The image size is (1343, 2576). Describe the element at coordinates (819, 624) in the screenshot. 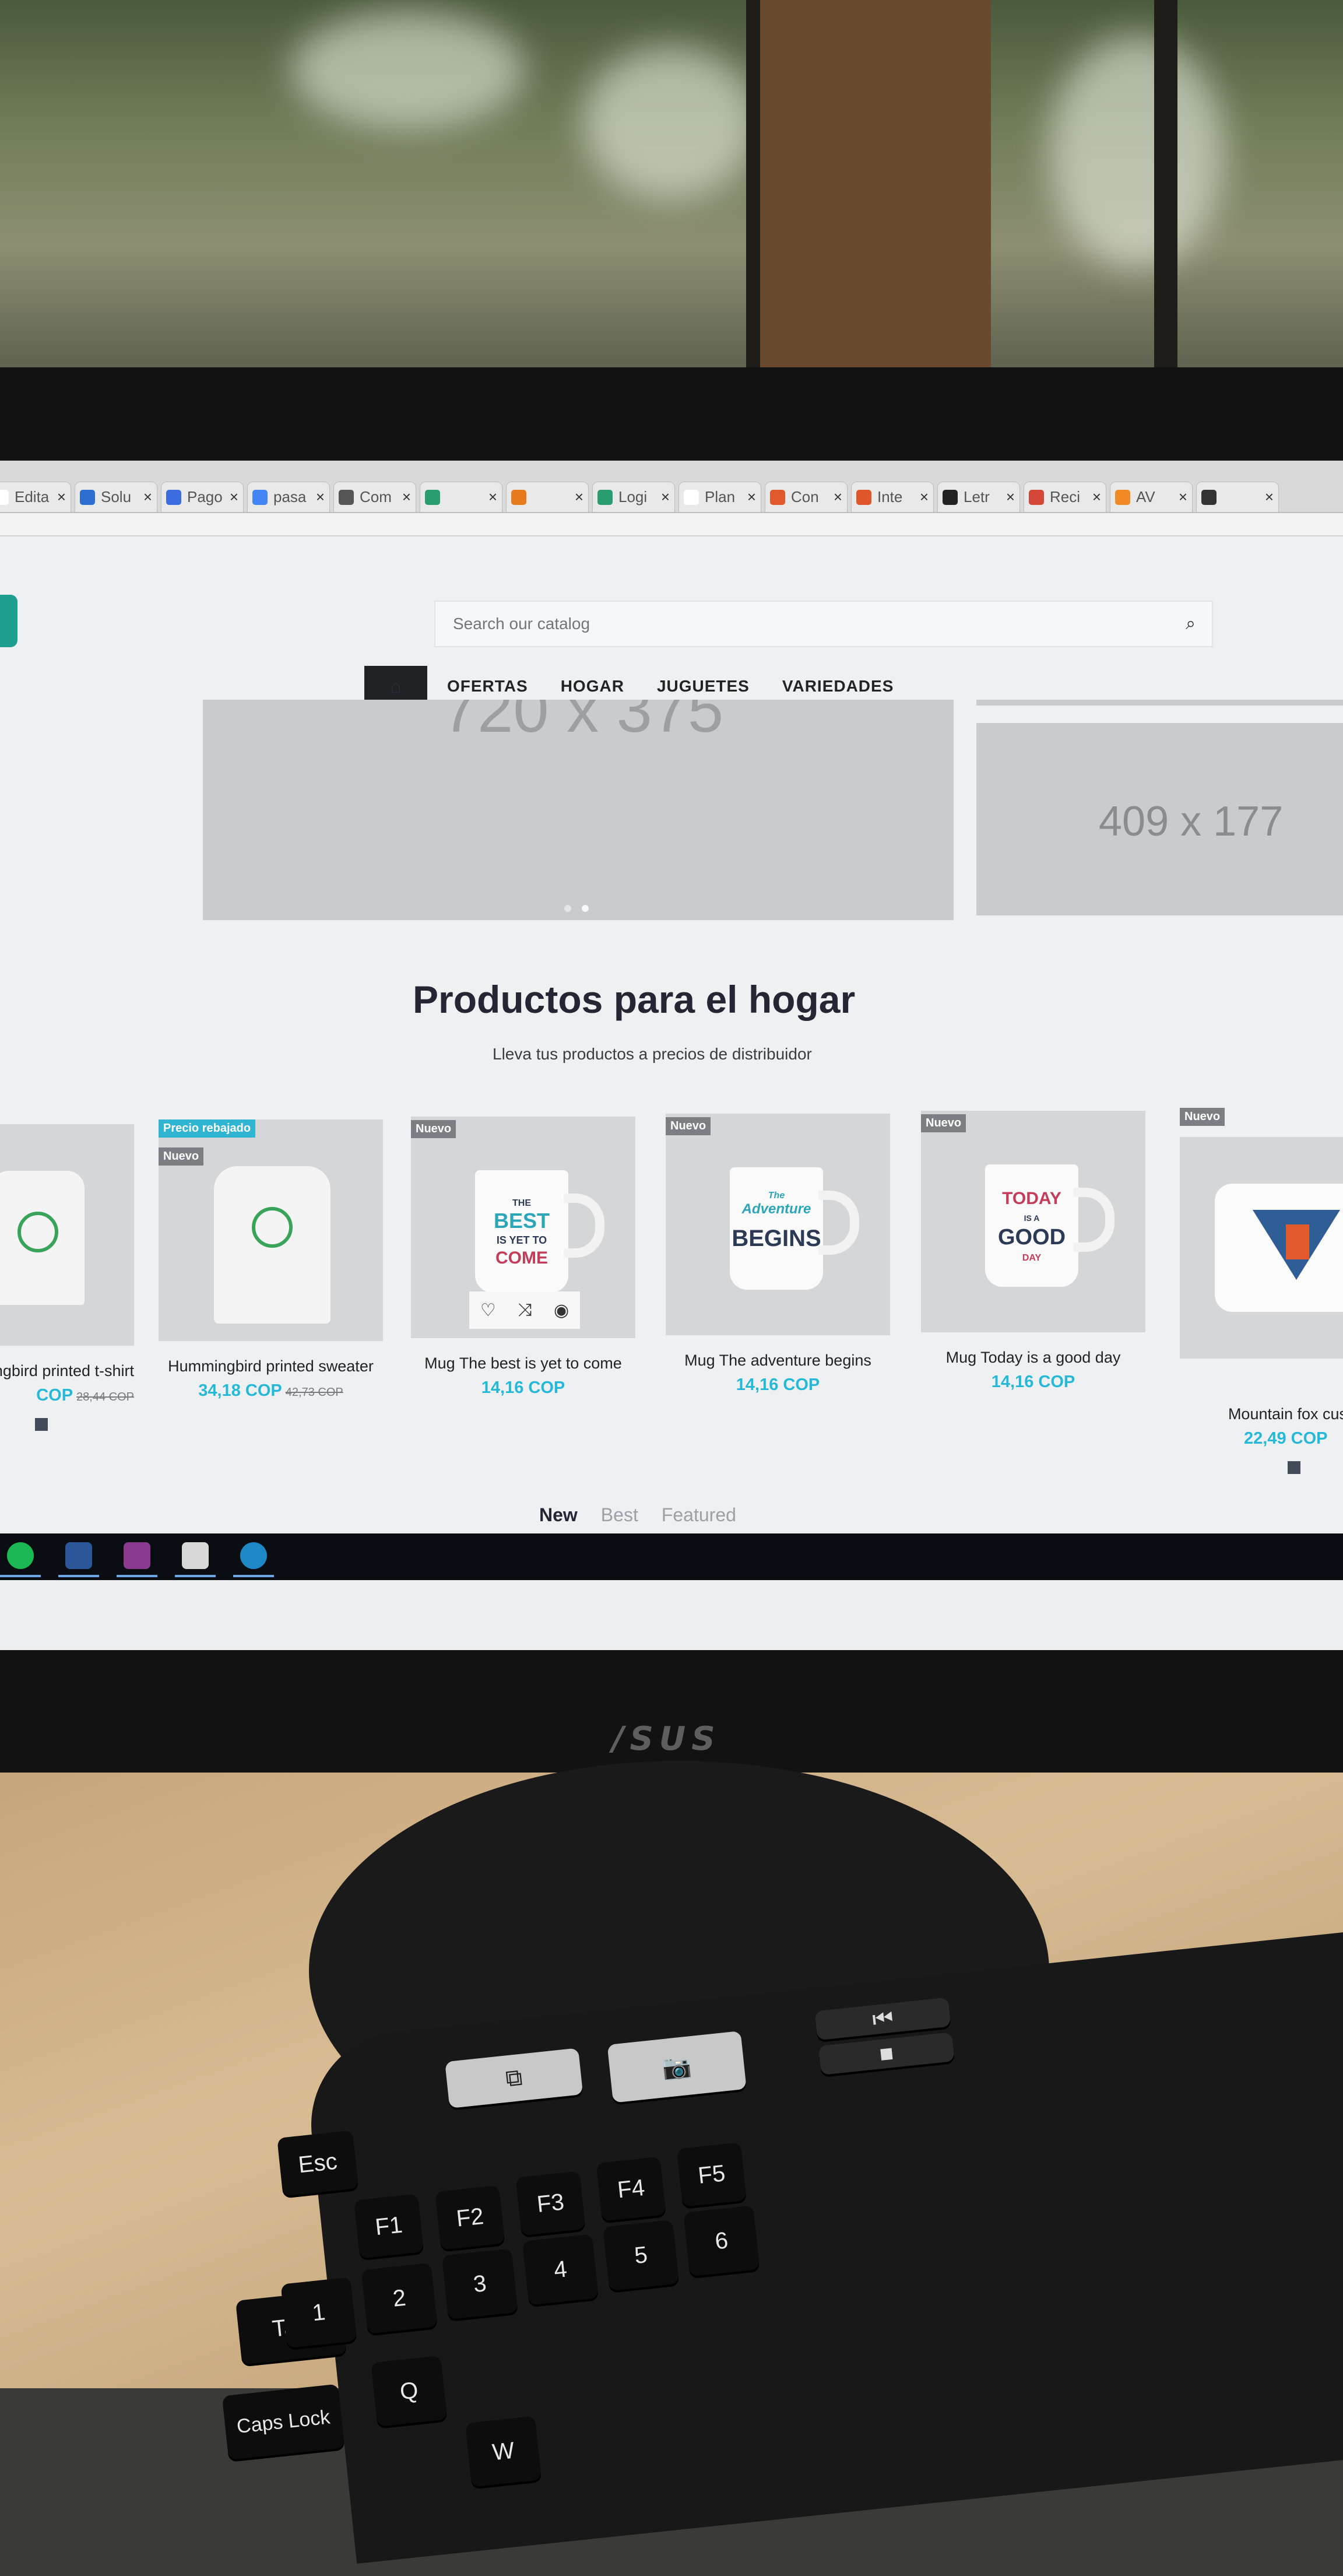

I see `search-input` at that location.